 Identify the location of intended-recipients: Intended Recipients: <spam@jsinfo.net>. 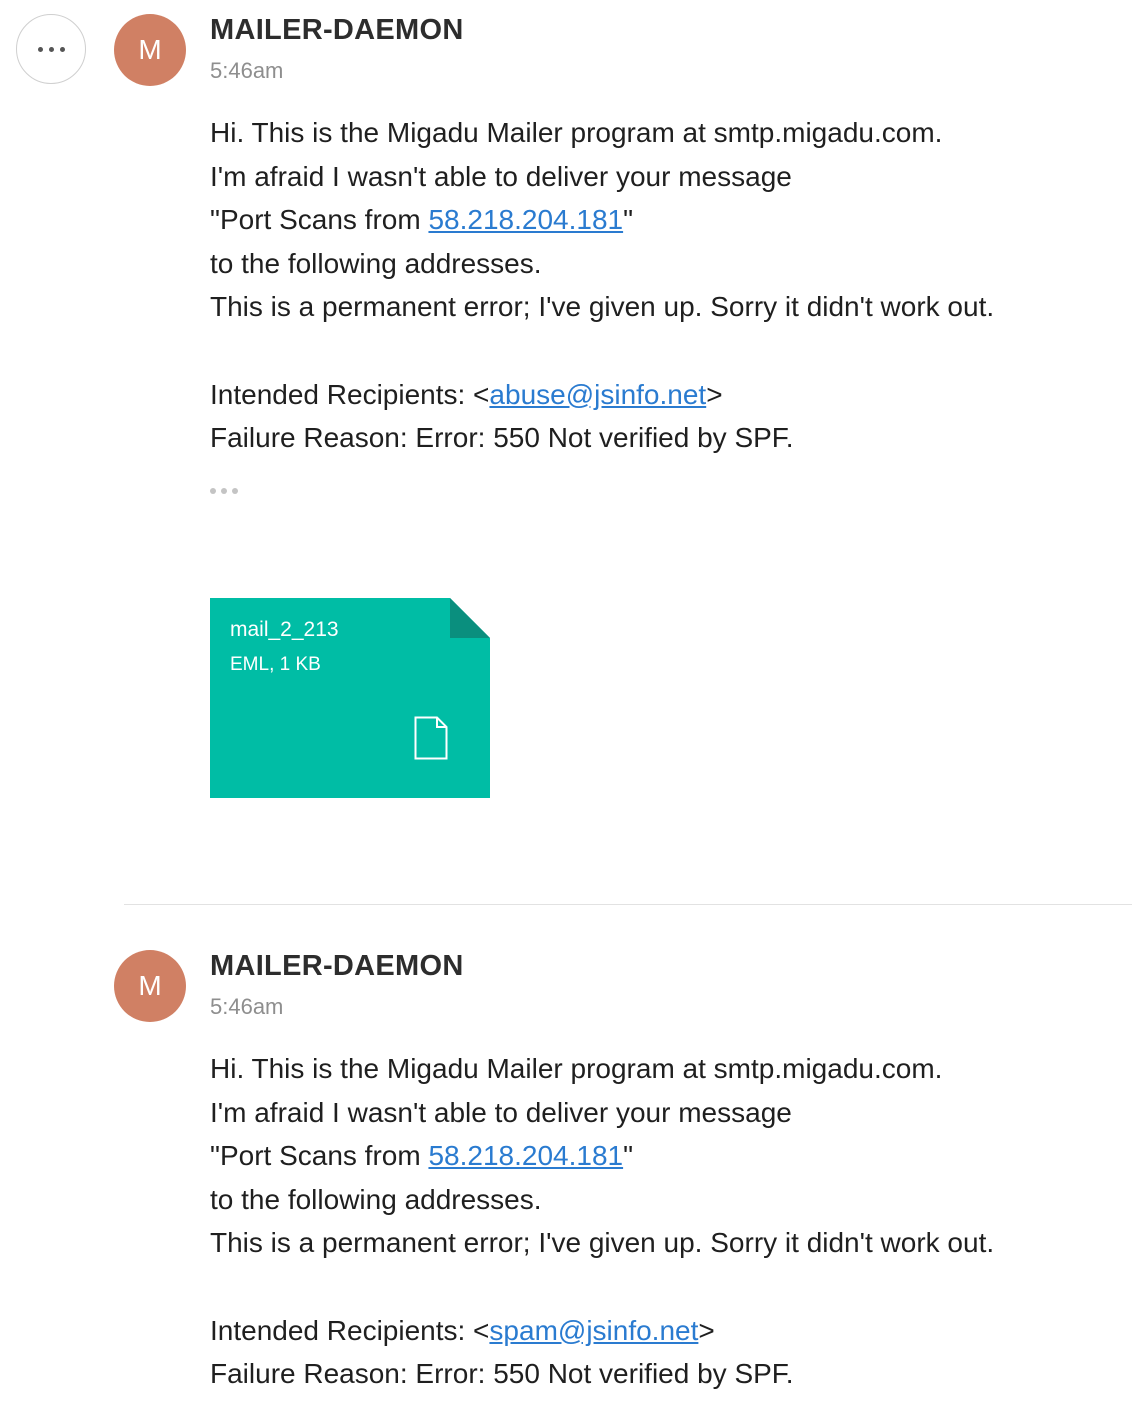
(462, 1330).